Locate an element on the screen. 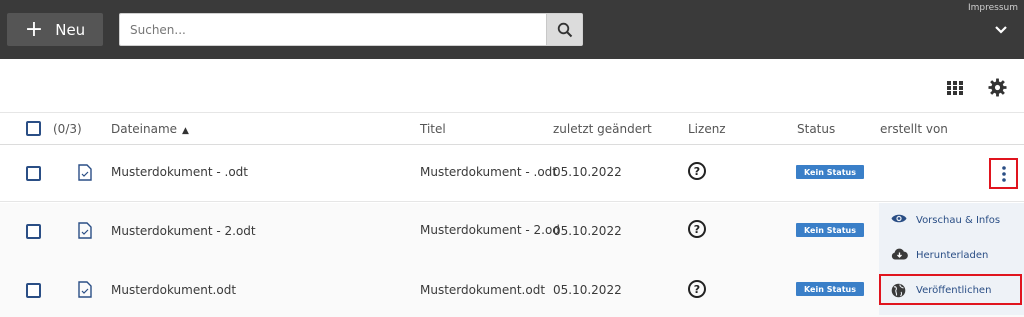 The height and width of the screenshot is (317, 1024). title: Musterdokument - 2.od is located at coordinates (490, 230).